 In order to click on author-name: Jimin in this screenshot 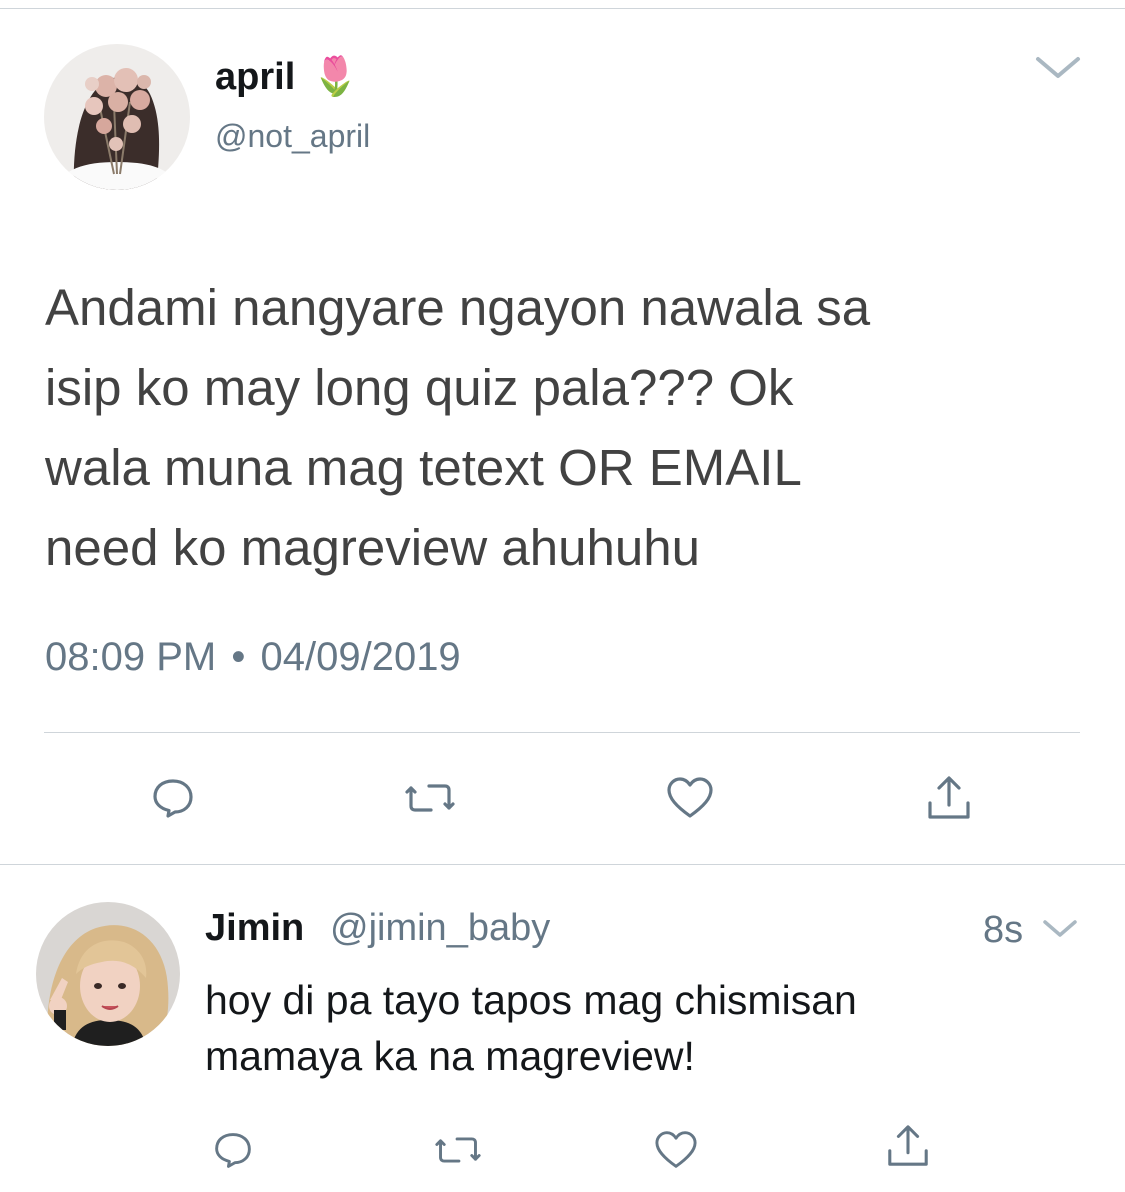, I will do `click(254, 928)`.